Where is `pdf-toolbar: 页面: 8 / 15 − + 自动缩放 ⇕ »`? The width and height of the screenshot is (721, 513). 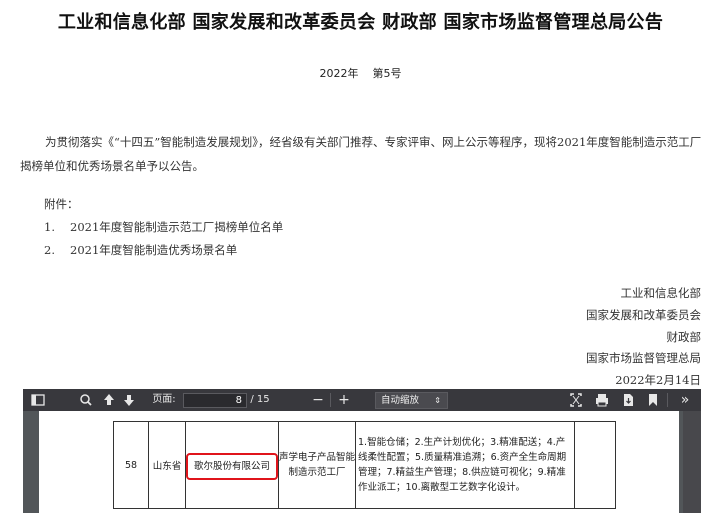
pdf-toolbar: 页面: 8 / 15 − + 自动缩放 ⇕ » is located at coordinates (362, 400).